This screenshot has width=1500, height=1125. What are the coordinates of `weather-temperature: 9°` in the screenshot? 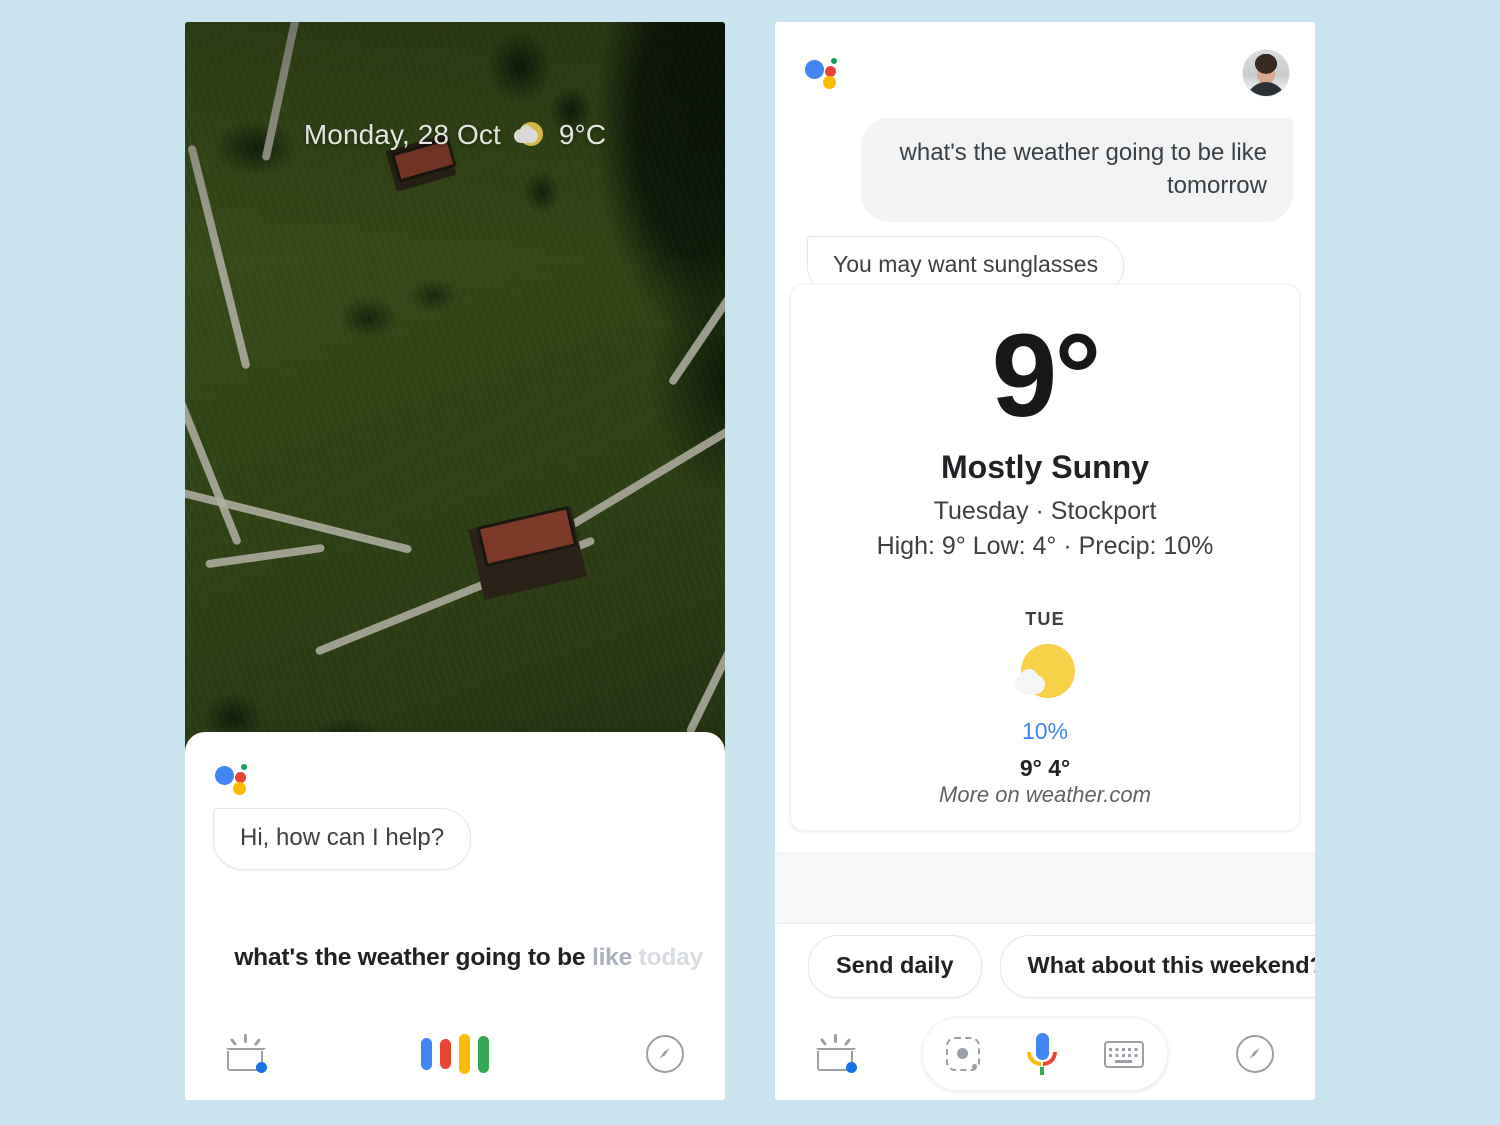 It's located at (1046, 376).